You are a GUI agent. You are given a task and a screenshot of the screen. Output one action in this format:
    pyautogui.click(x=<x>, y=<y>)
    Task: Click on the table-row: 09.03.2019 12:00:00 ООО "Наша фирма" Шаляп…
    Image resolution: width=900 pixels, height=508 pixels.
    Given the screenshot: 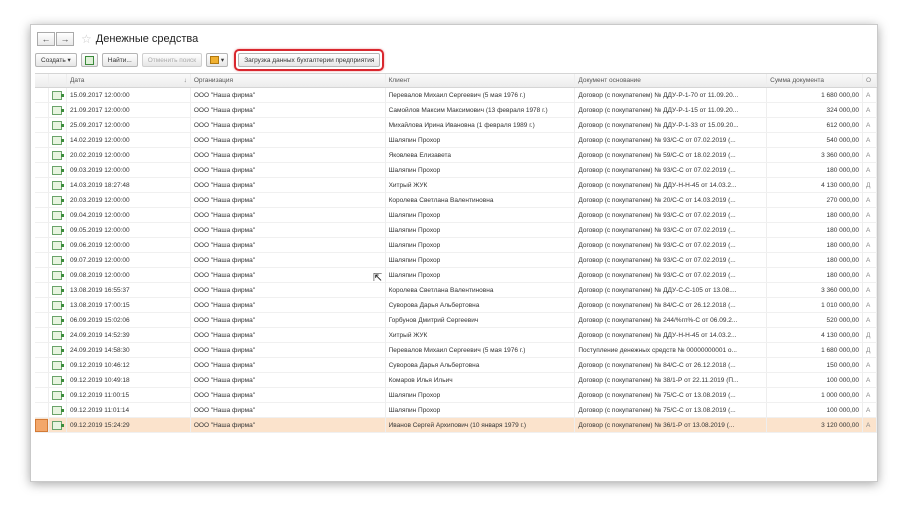 What is the action you would take?
    pyautogui.click(x=456, y=170)
    